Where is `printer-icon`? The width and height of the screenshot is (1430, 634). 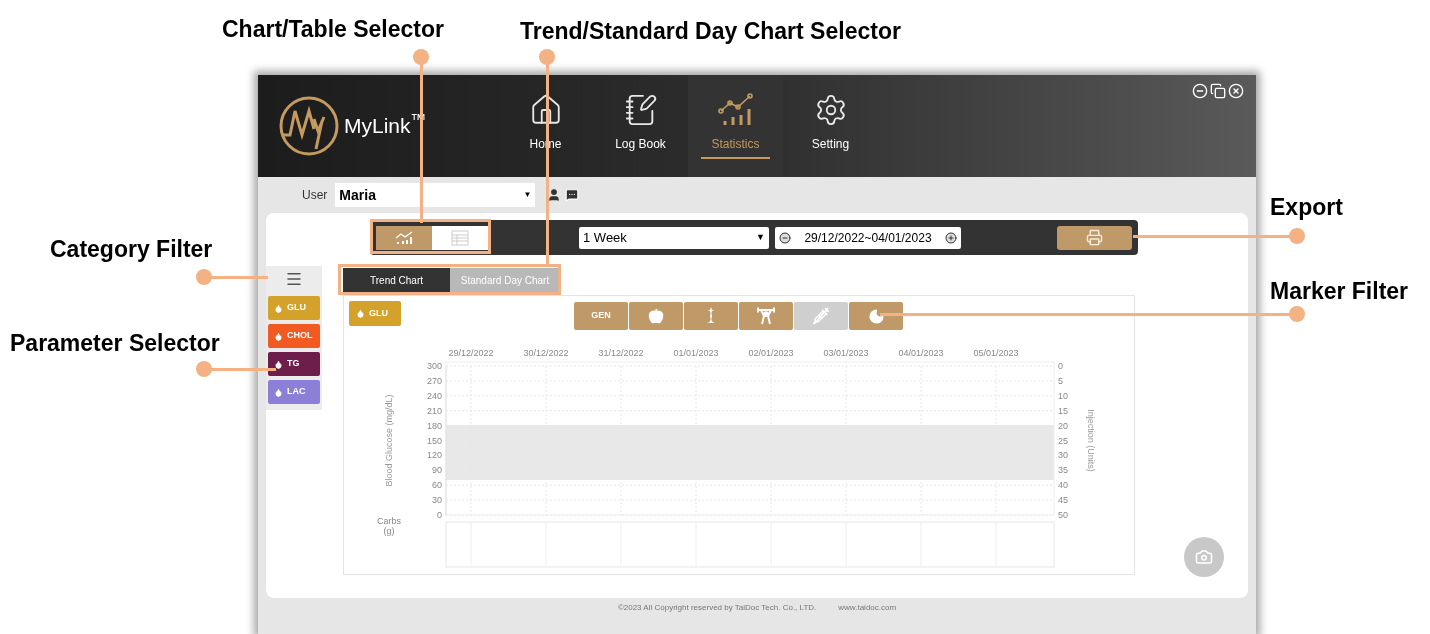 printer-icon is located at coordinates (1094, 237).